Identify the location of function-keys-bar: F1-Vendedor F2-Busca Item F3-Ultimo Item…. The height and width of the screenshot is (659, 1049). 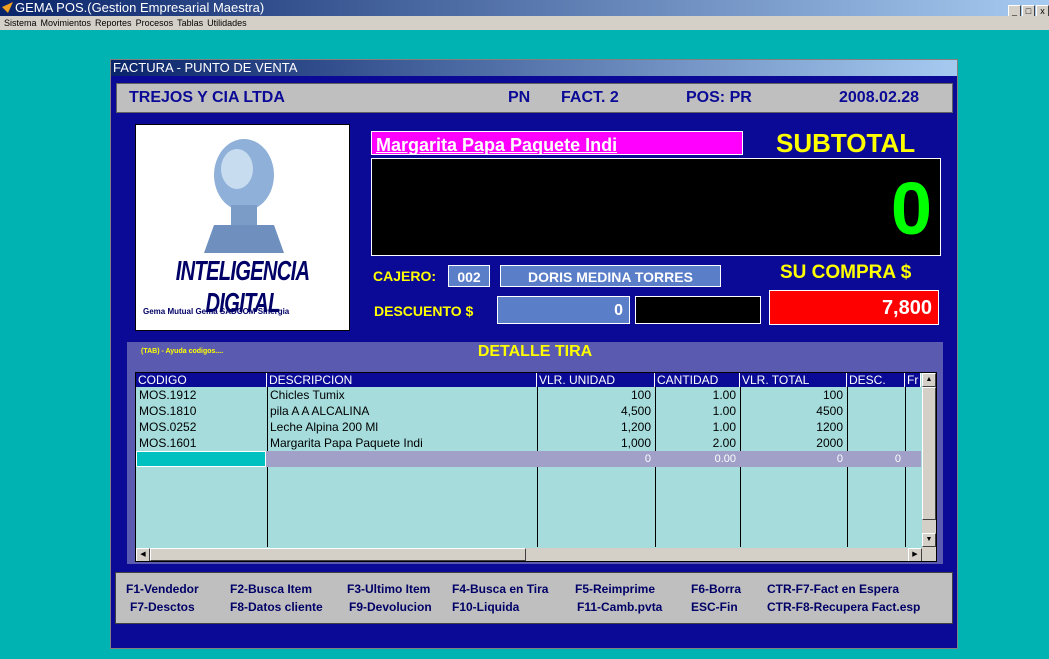
(534, 598).